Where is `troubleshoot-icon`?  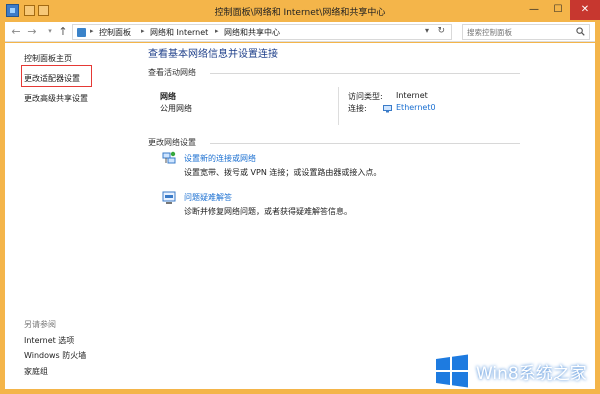 troubleshoot-icon is located at coordinates (169, 197).